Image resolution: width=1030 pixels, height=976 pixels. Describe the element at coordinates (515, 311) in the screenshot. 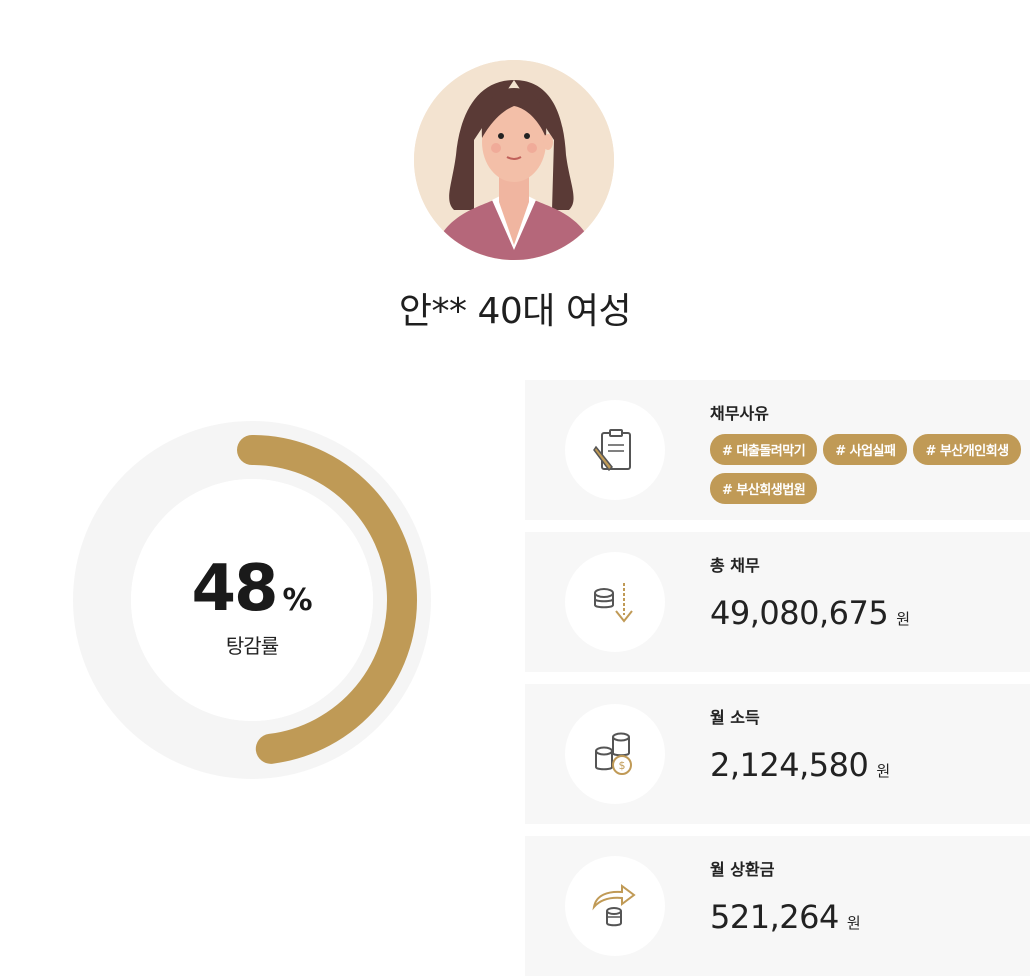

I see `profile-title: 안** 40대 여성` at that location.